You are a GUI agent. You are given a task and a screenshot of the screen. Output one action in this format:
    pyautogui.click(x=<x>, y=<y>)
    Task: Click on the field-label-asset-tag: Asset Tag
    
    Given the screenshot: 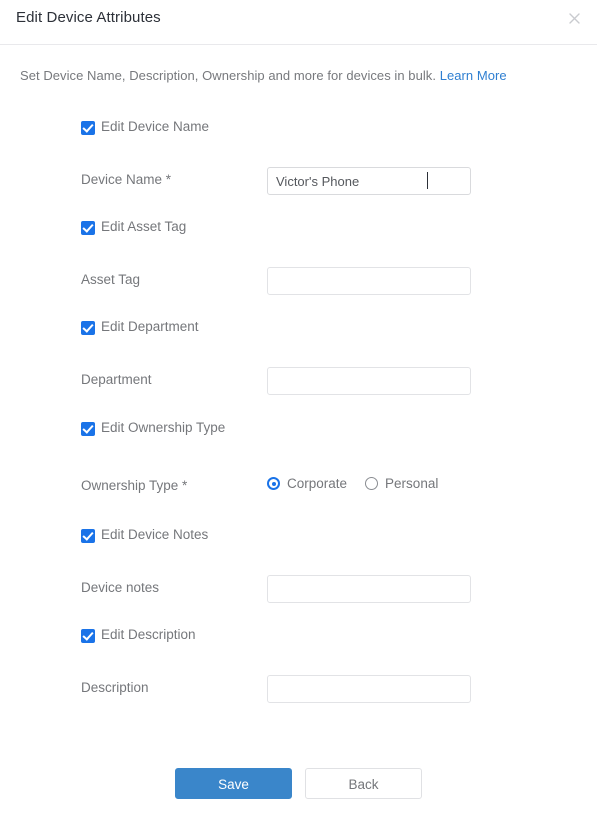 What is the action you would take?
    pyautogui.click(x=111, y=279)
    